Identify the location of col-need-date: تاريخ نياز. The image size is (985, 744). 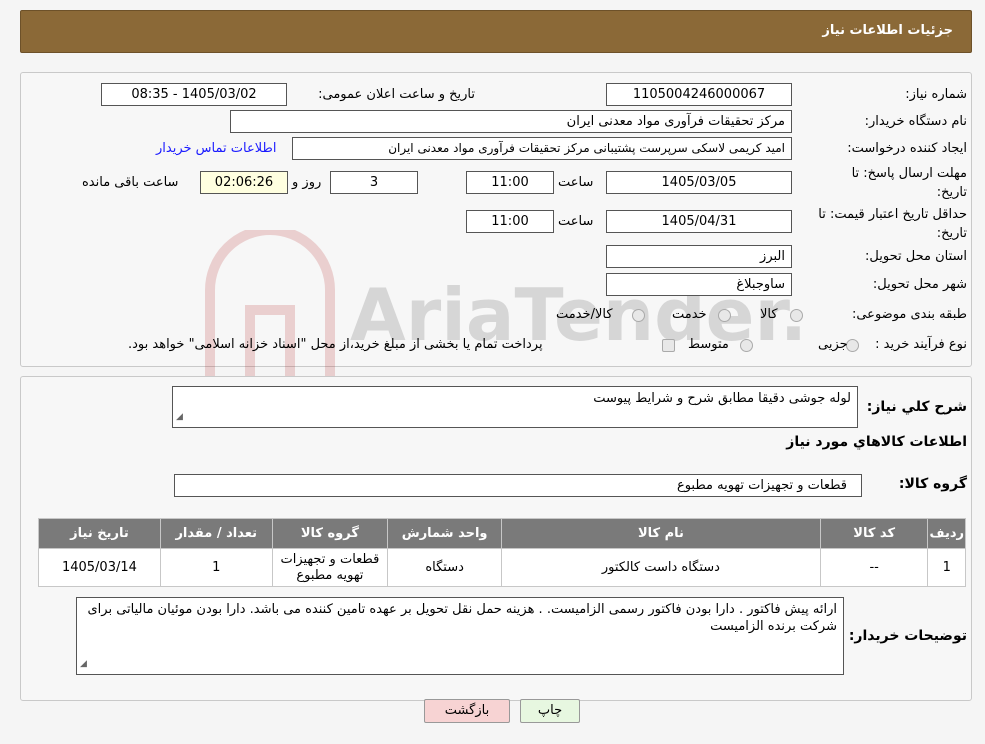
(99, 533).